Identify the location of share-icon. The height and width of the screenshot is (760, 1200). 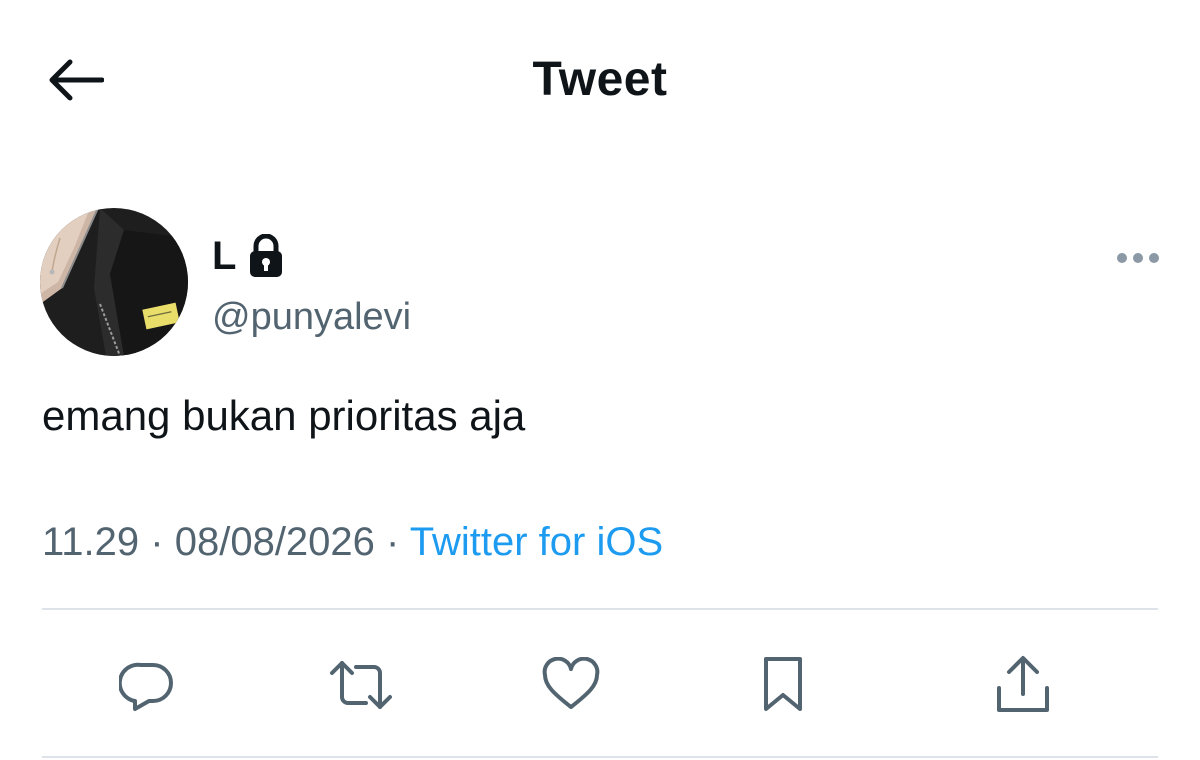
(1023, 684).